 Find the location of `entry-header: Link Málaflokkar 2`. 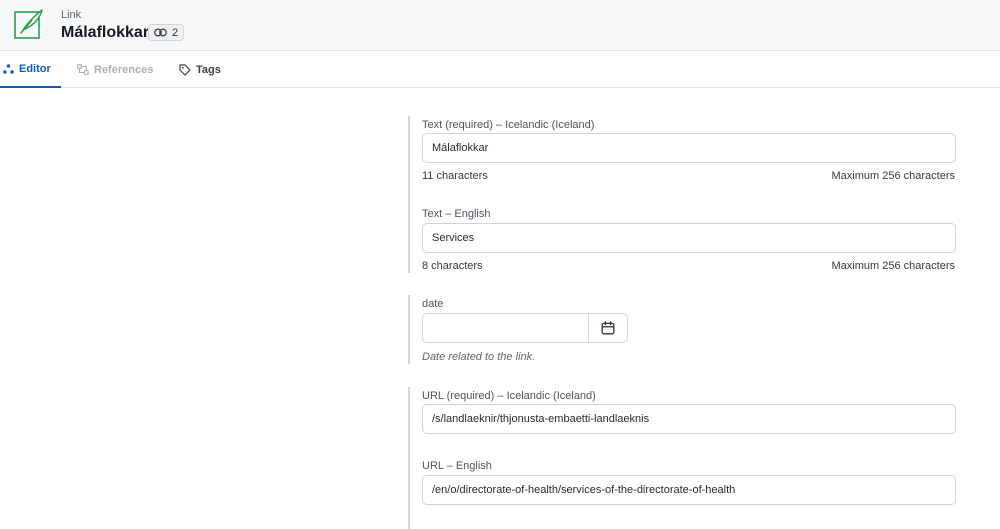

entry-header: Link Málaflokkar 2 is located at coordinates (500, 25).